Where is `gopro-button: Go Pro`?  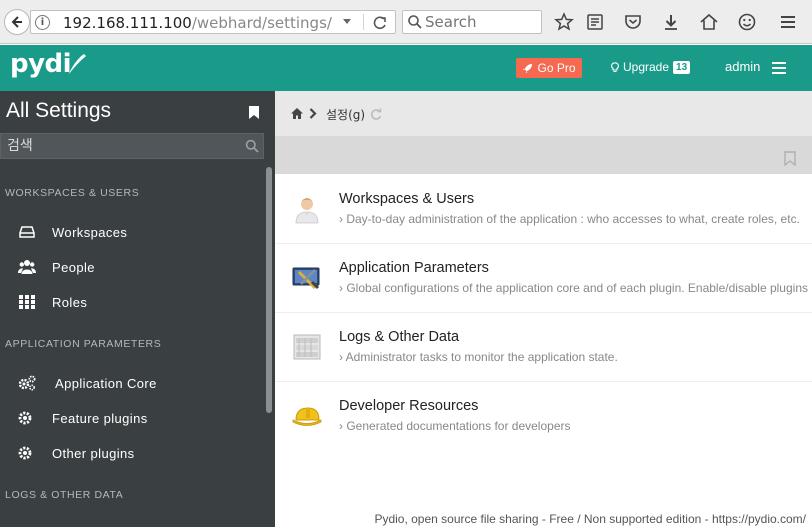
gopro-button: Go Pro is located at coordinates (549, 68).